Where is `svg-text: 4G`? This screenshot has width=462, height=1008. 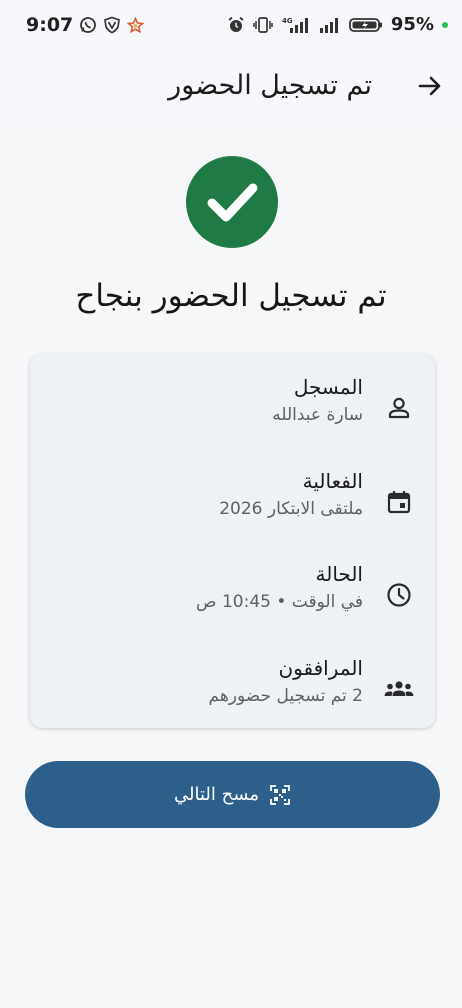
svg-text: 4G is located at coordinates (287, 21).